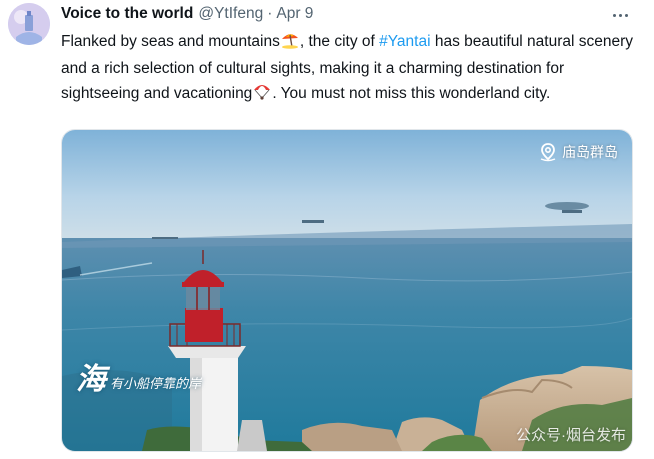 The width and height of the screenshot is (654, 459). What do you see at coordinates (156, 383) in the screenshot?
I see `caption-small-text: 有小船停靠的岸` at bounding box center [156, 383].